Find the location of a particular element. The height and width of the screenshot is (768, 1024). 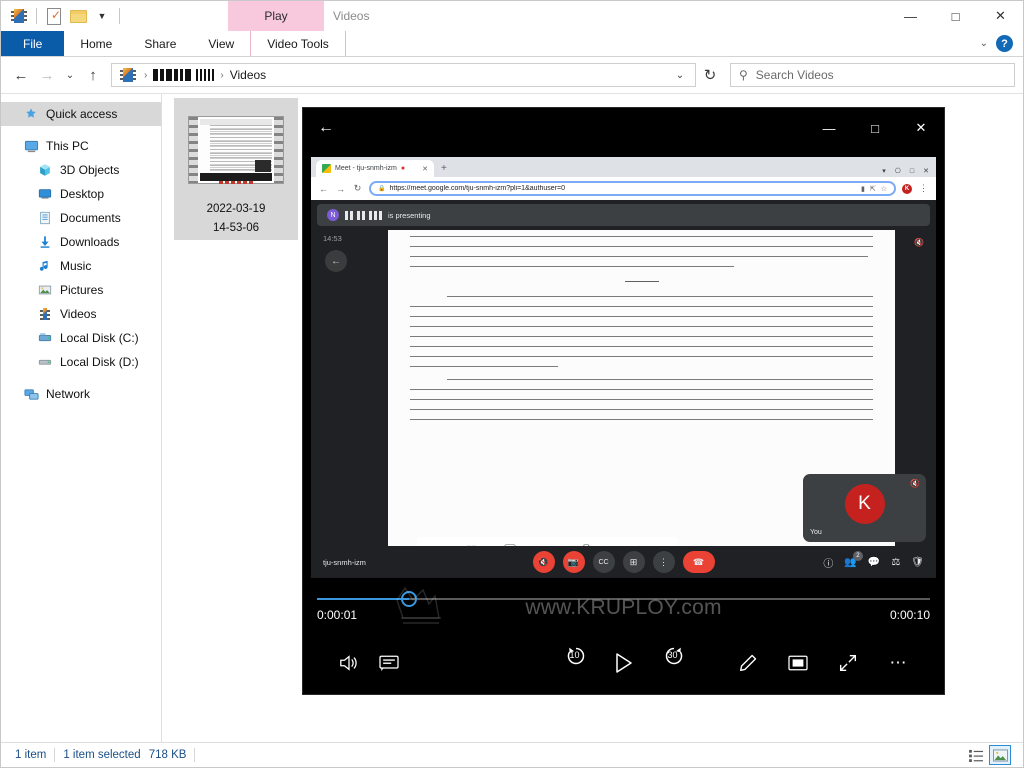

close-icon: ✕ is located at coordinates (425, 169).